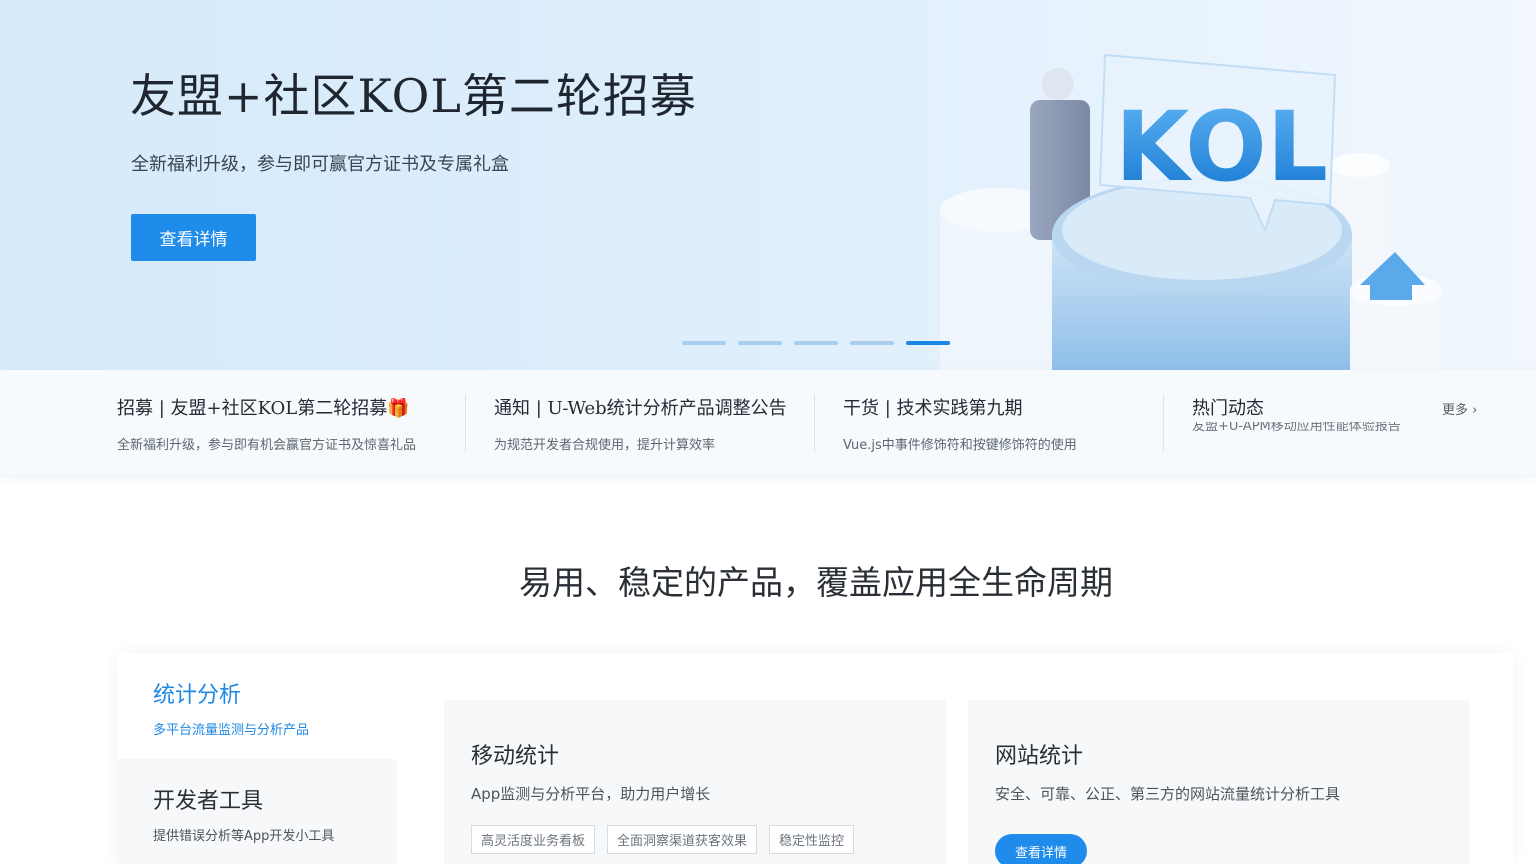 The width and height of the screenshot is (1536, 864). Describe the element at coordinates (1191, 211) in the screenshot. I see `kol-illustration: KOL` at that location.